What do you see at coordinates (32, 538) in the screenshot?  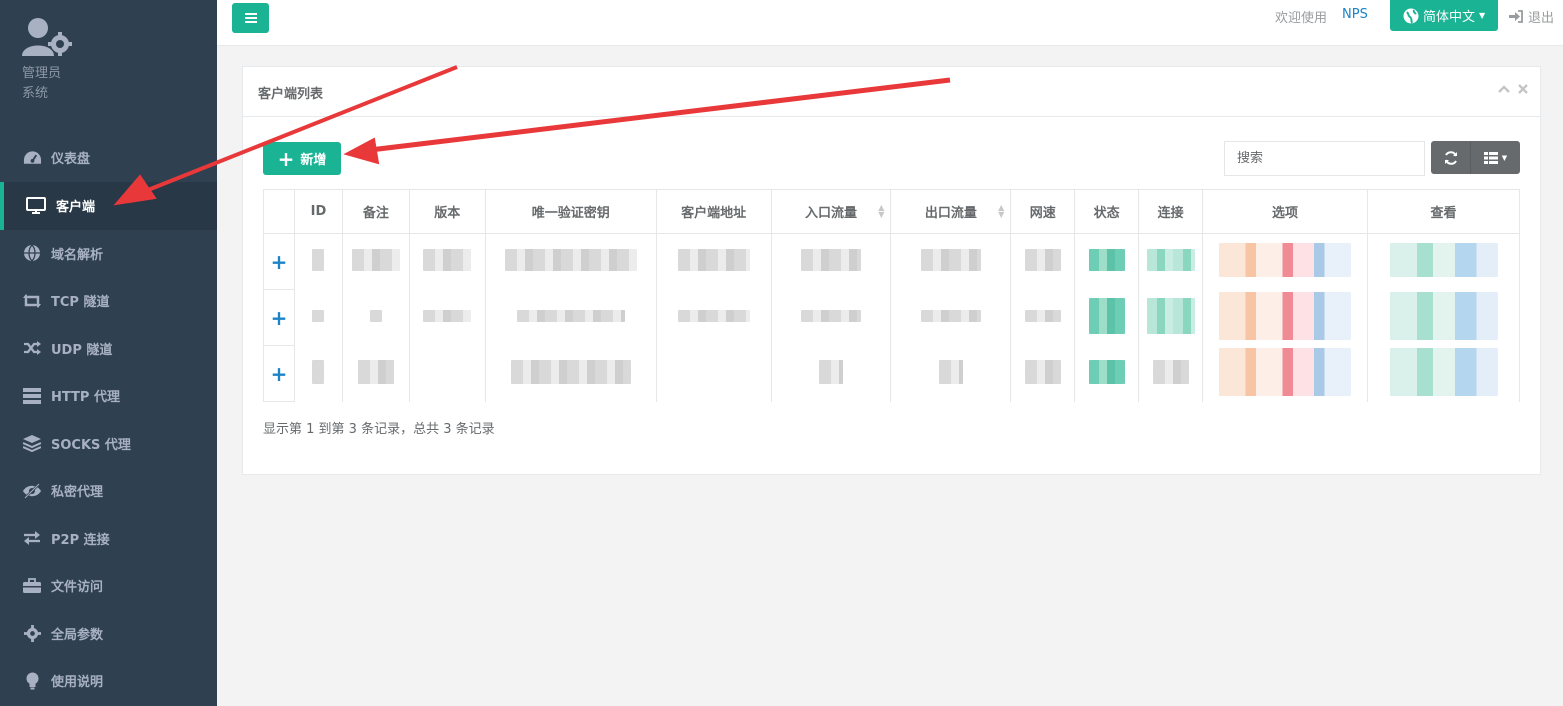 I see `exchange-icon` at bounding box center [32, 538].